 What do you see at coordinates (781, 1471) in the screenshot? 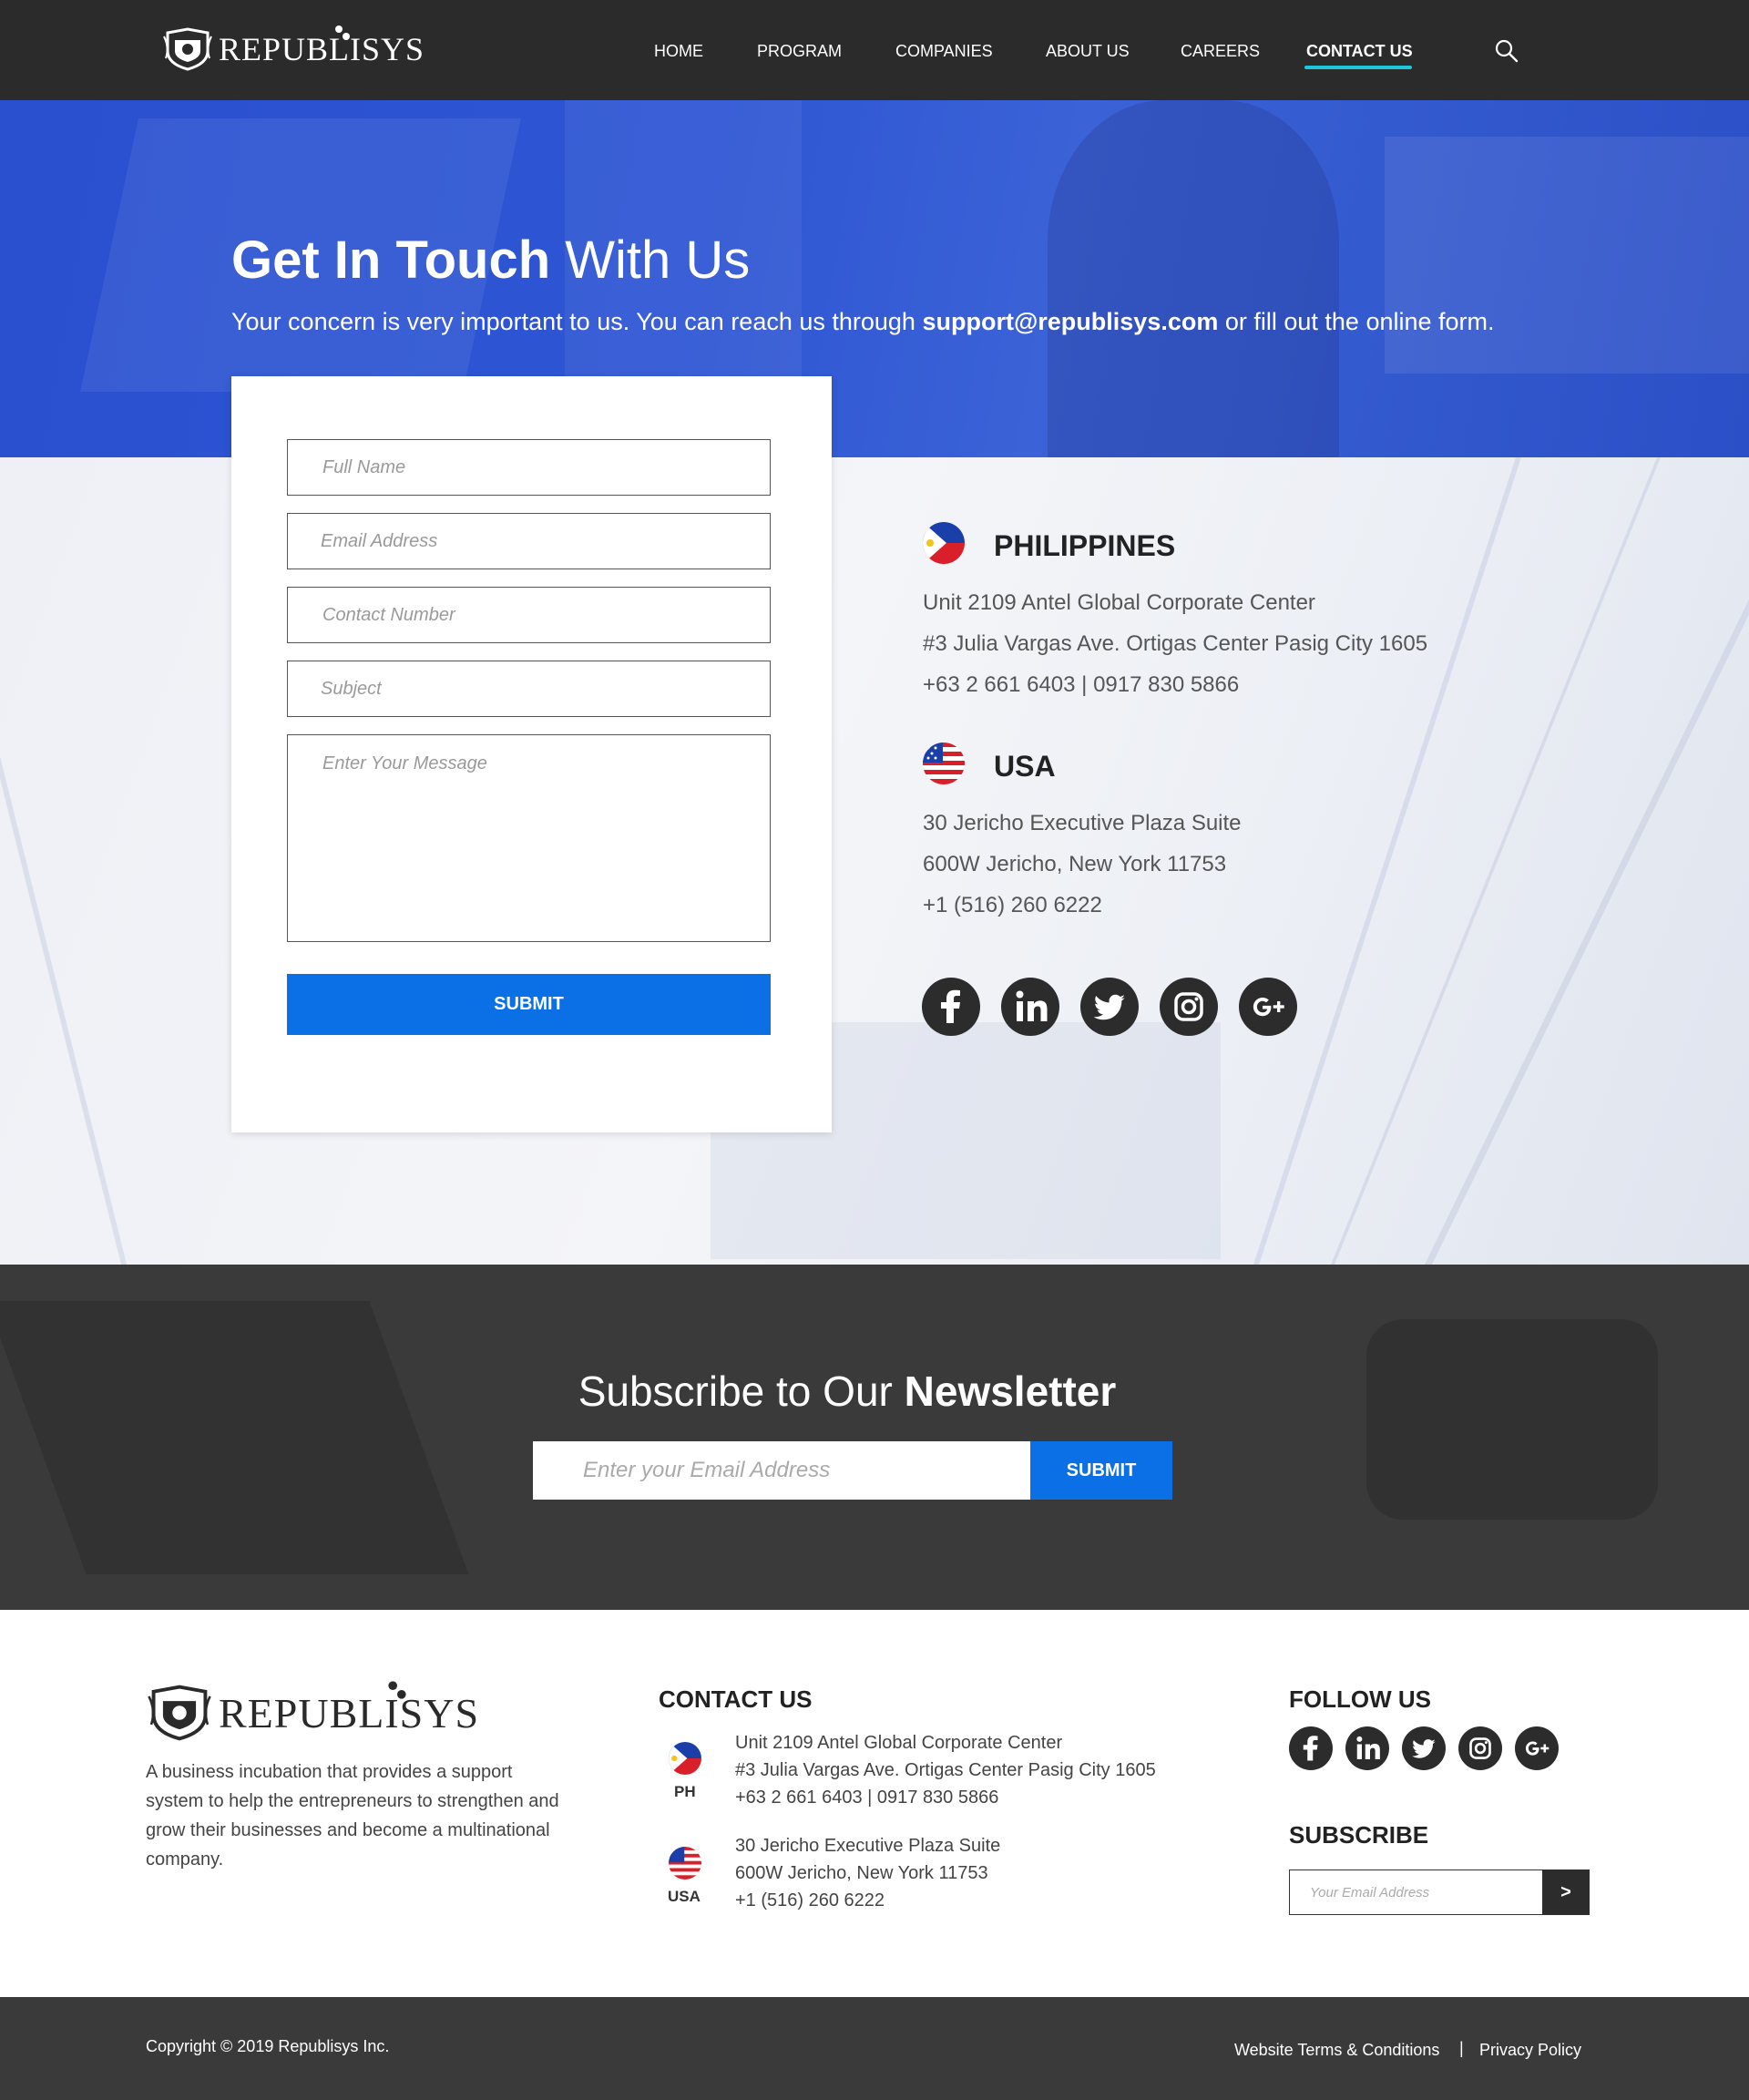
I see `newsletter-email-input` at bounding box center [781, 1471].